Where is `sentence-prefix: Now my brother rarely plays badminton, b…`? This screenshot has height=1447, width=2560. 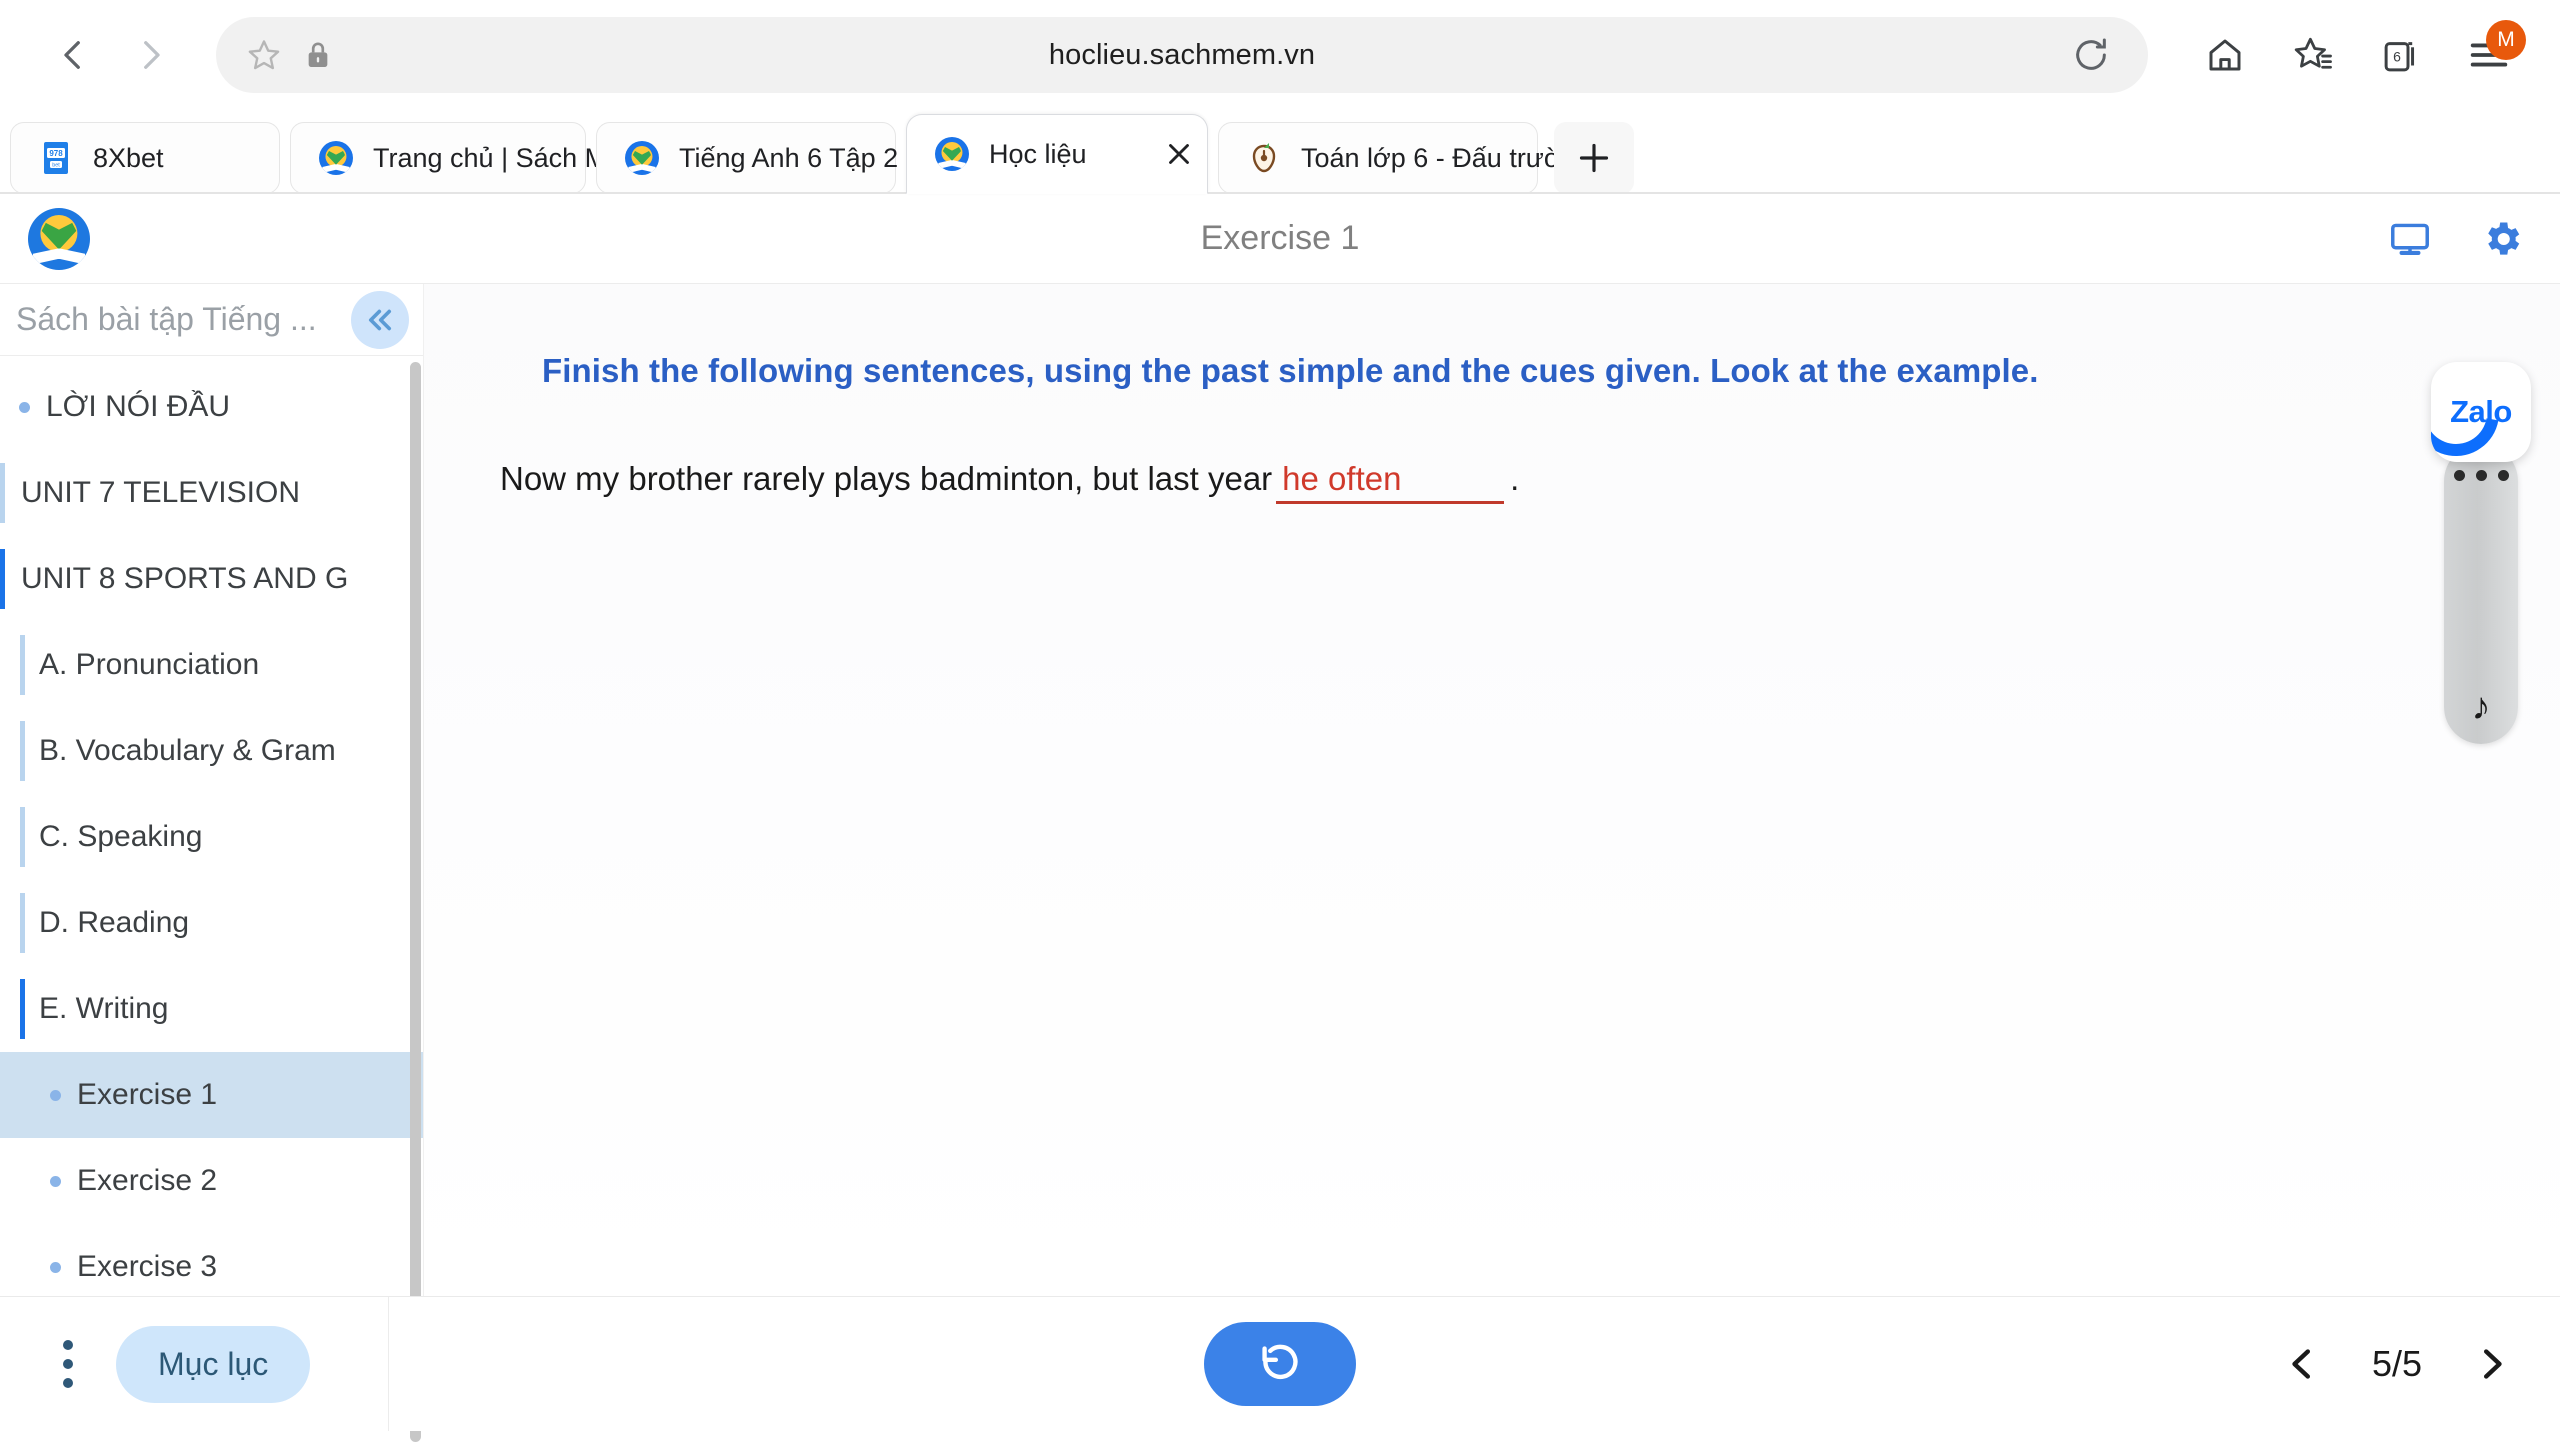 sentence-prefix: Now my brother rarely plays badminton, b… is located at coordinates (886, 478).